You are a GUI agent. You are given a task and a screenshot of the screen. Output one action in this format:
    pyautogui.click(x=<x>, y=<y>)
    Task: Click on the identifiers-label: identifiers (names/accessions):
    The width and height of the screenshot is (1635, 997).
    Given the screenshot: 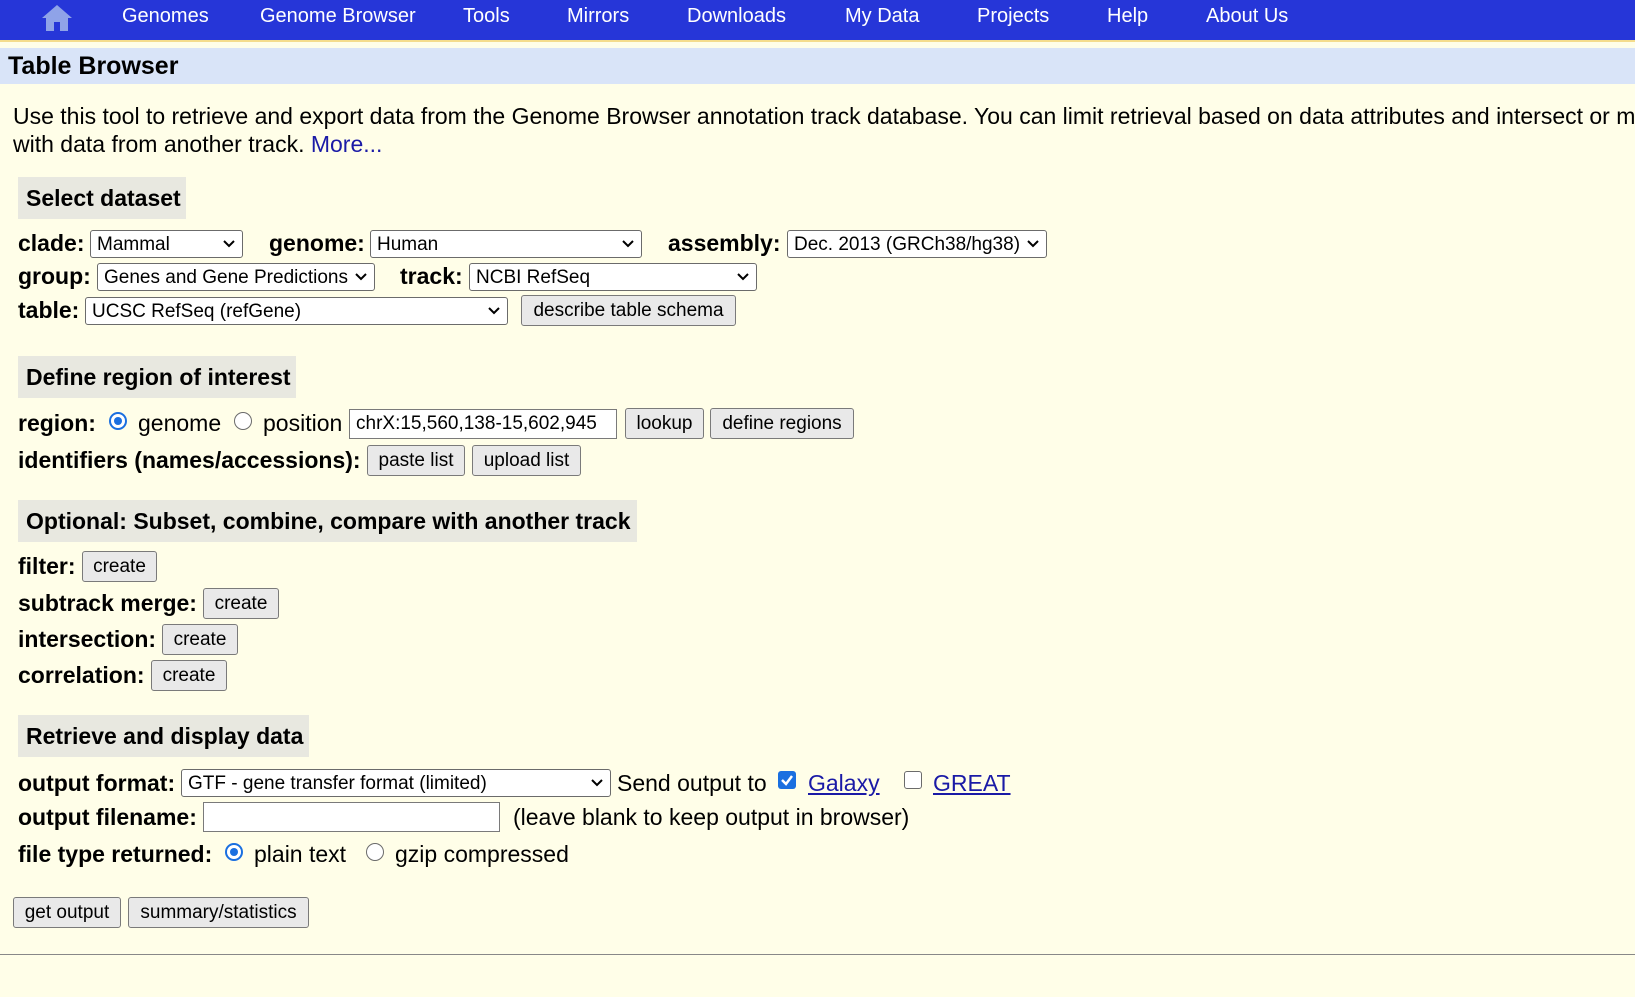 What is the action you would take?
    pyautogui.click(x=189, y=460)
    